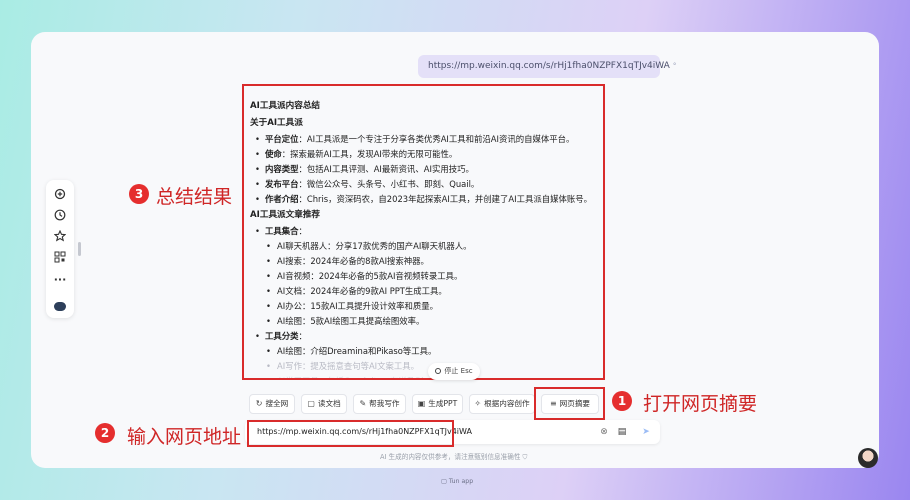  I want to click on list-item: 发布平台：微信公众号、头条号、小红书、即刻、Quail。, so click(426, 184).